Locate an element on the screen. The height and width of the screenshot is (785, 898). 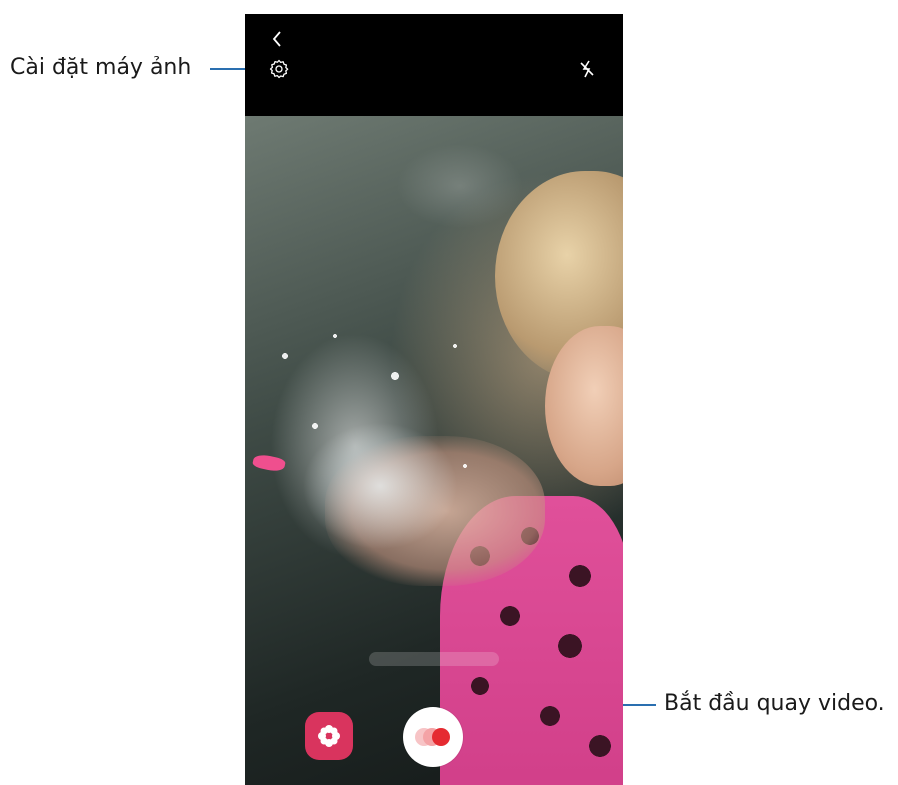
back-icon is located at coordinates (277, 39).